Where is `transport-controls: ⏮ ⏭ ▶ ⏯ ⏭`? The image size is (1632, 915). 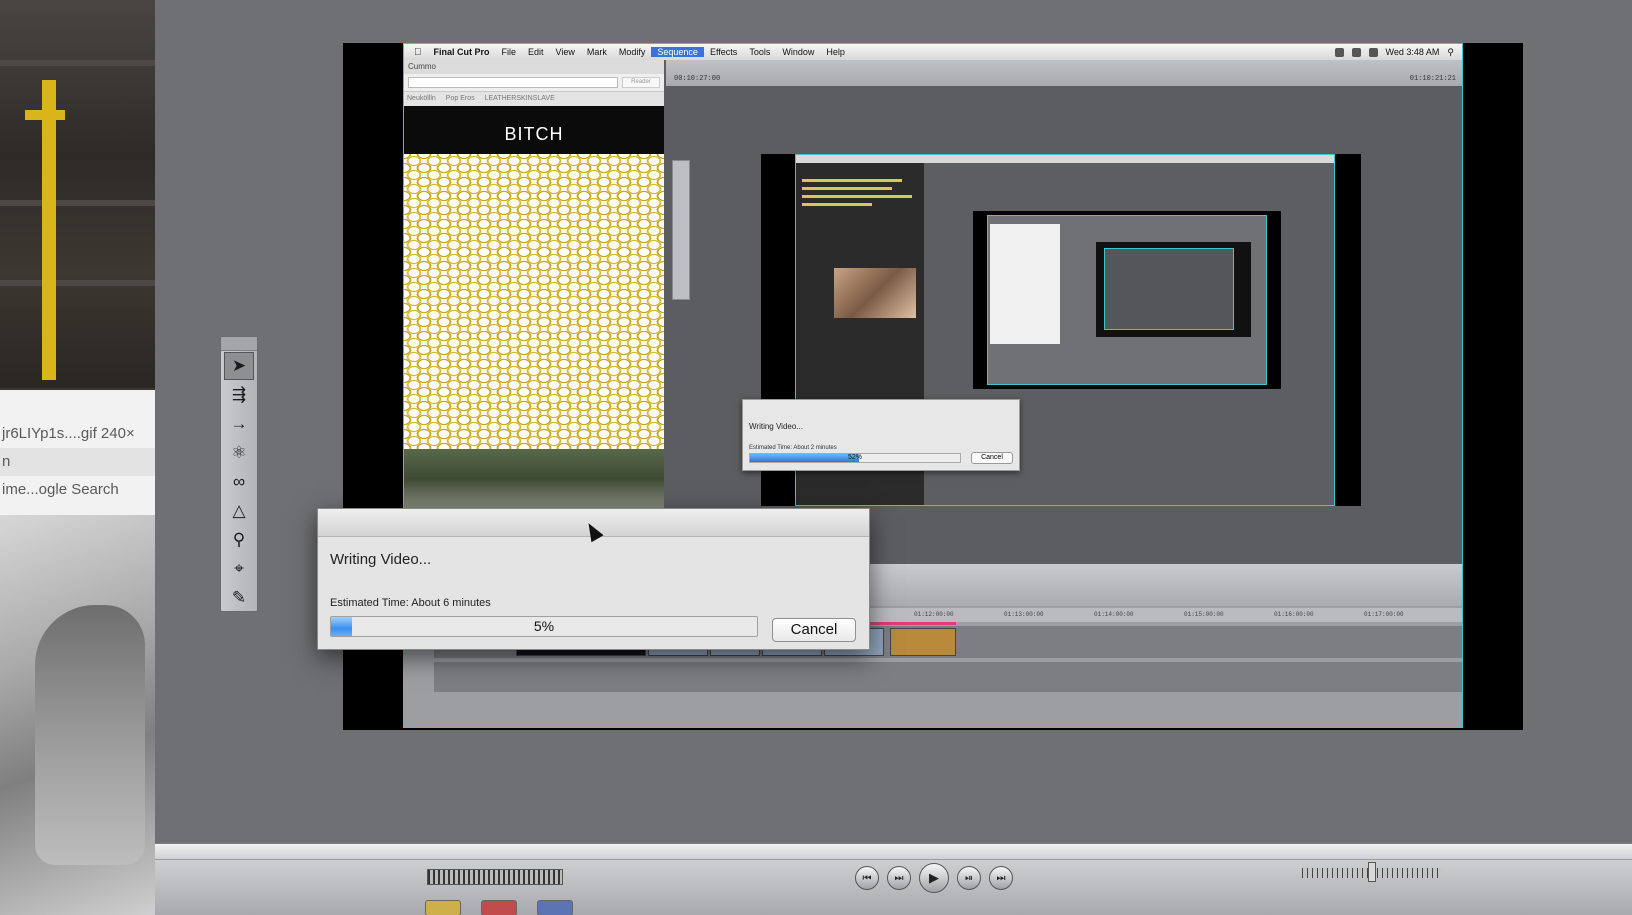
transport-controls: ⏮ ⏭ ▶ ⏯ ⏭ is located at coordinates (934, 878).